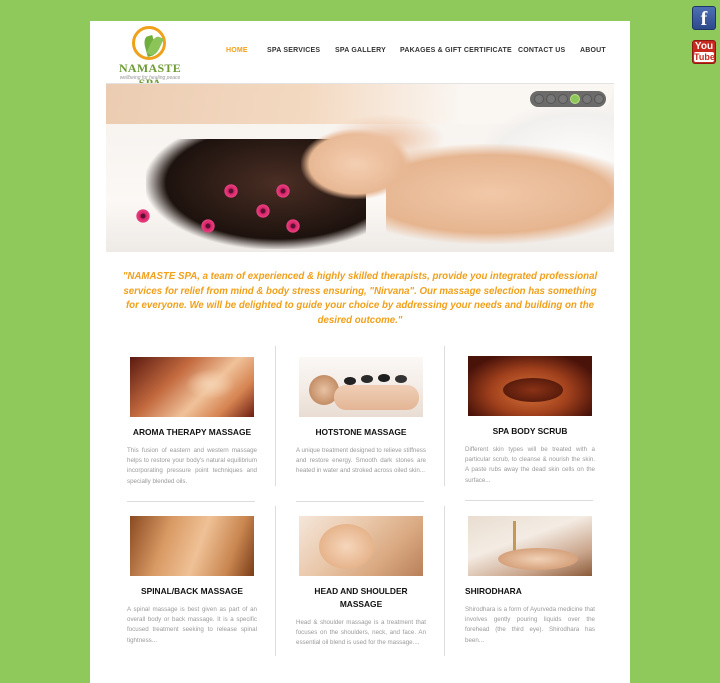 The height and width of the screenshot is (683, 720). Describe the element at coordinates (293, 50) in the screenshot. I see `nav-spa-services: SPA SERVICES` at that location.